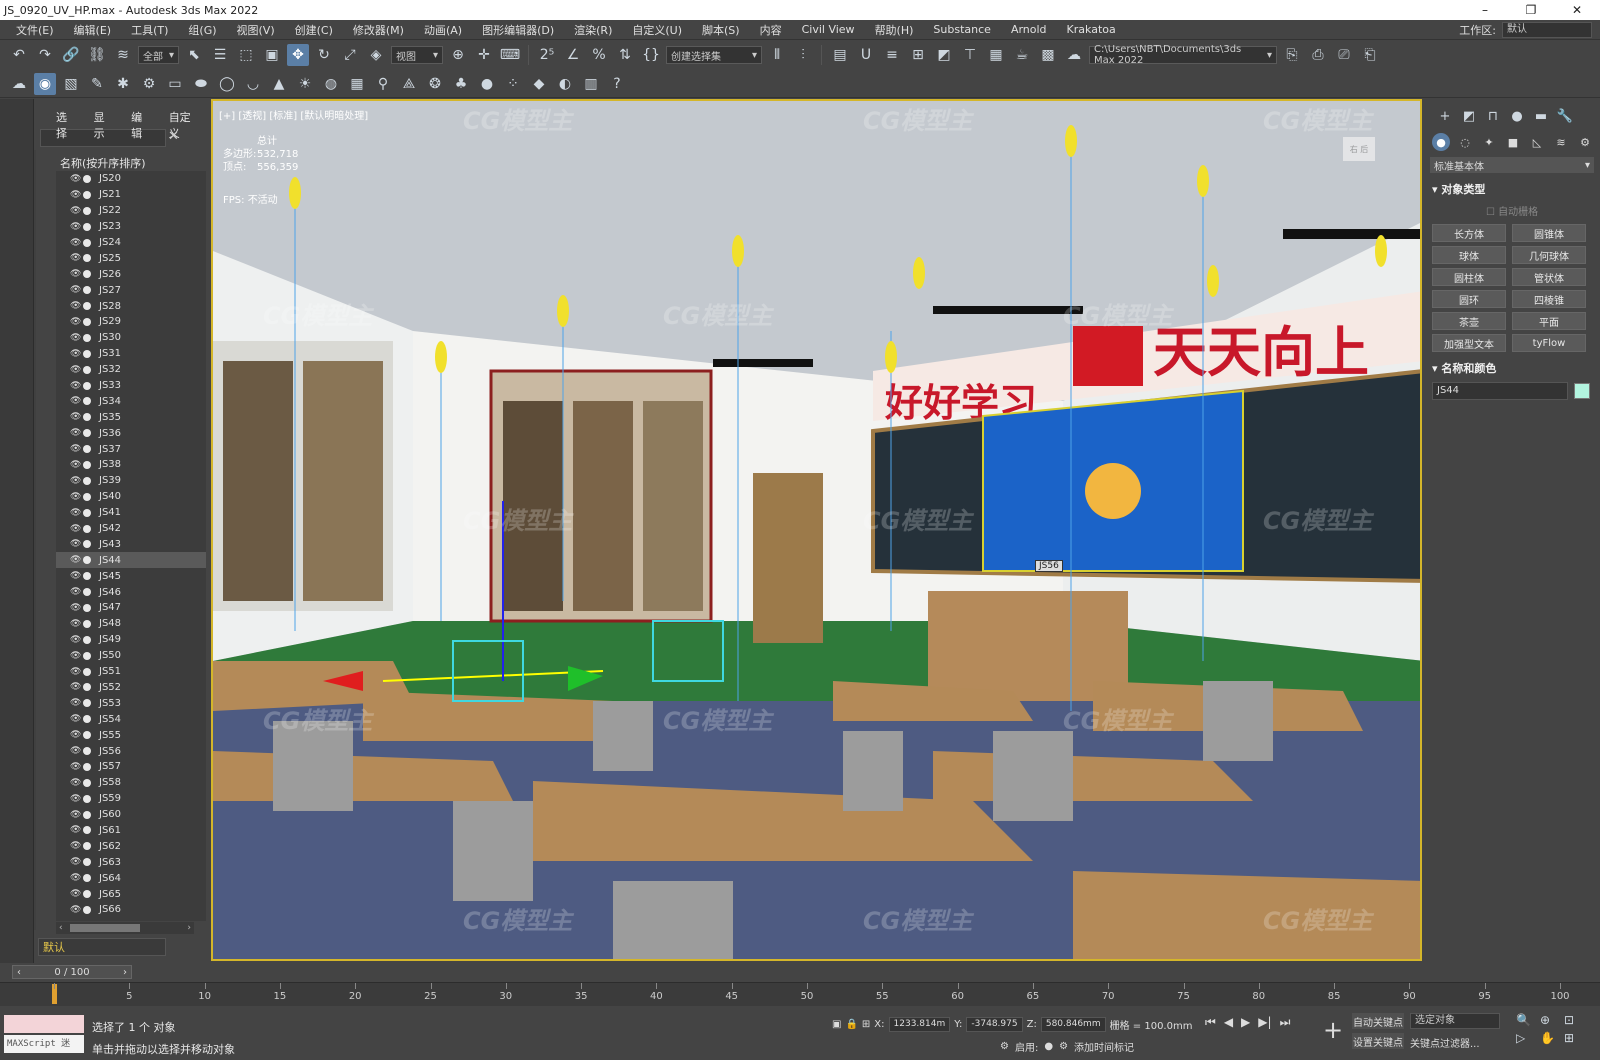 The image size is (1600, 1060). What do you see at coordinates (131, 179) in the screenshot?
I see `list-item: 👁 JS20` at bounding box center [131, 179].